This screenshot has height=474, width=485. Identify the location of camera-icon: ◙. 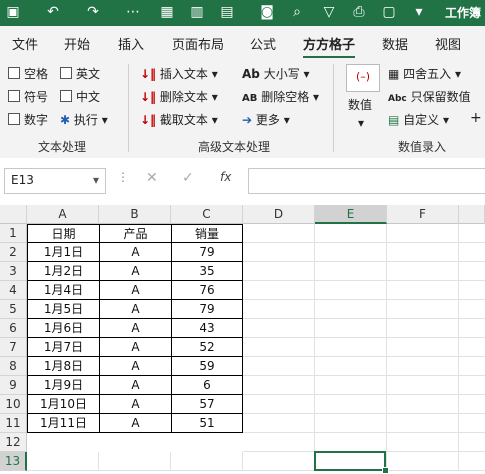
(267, 12).